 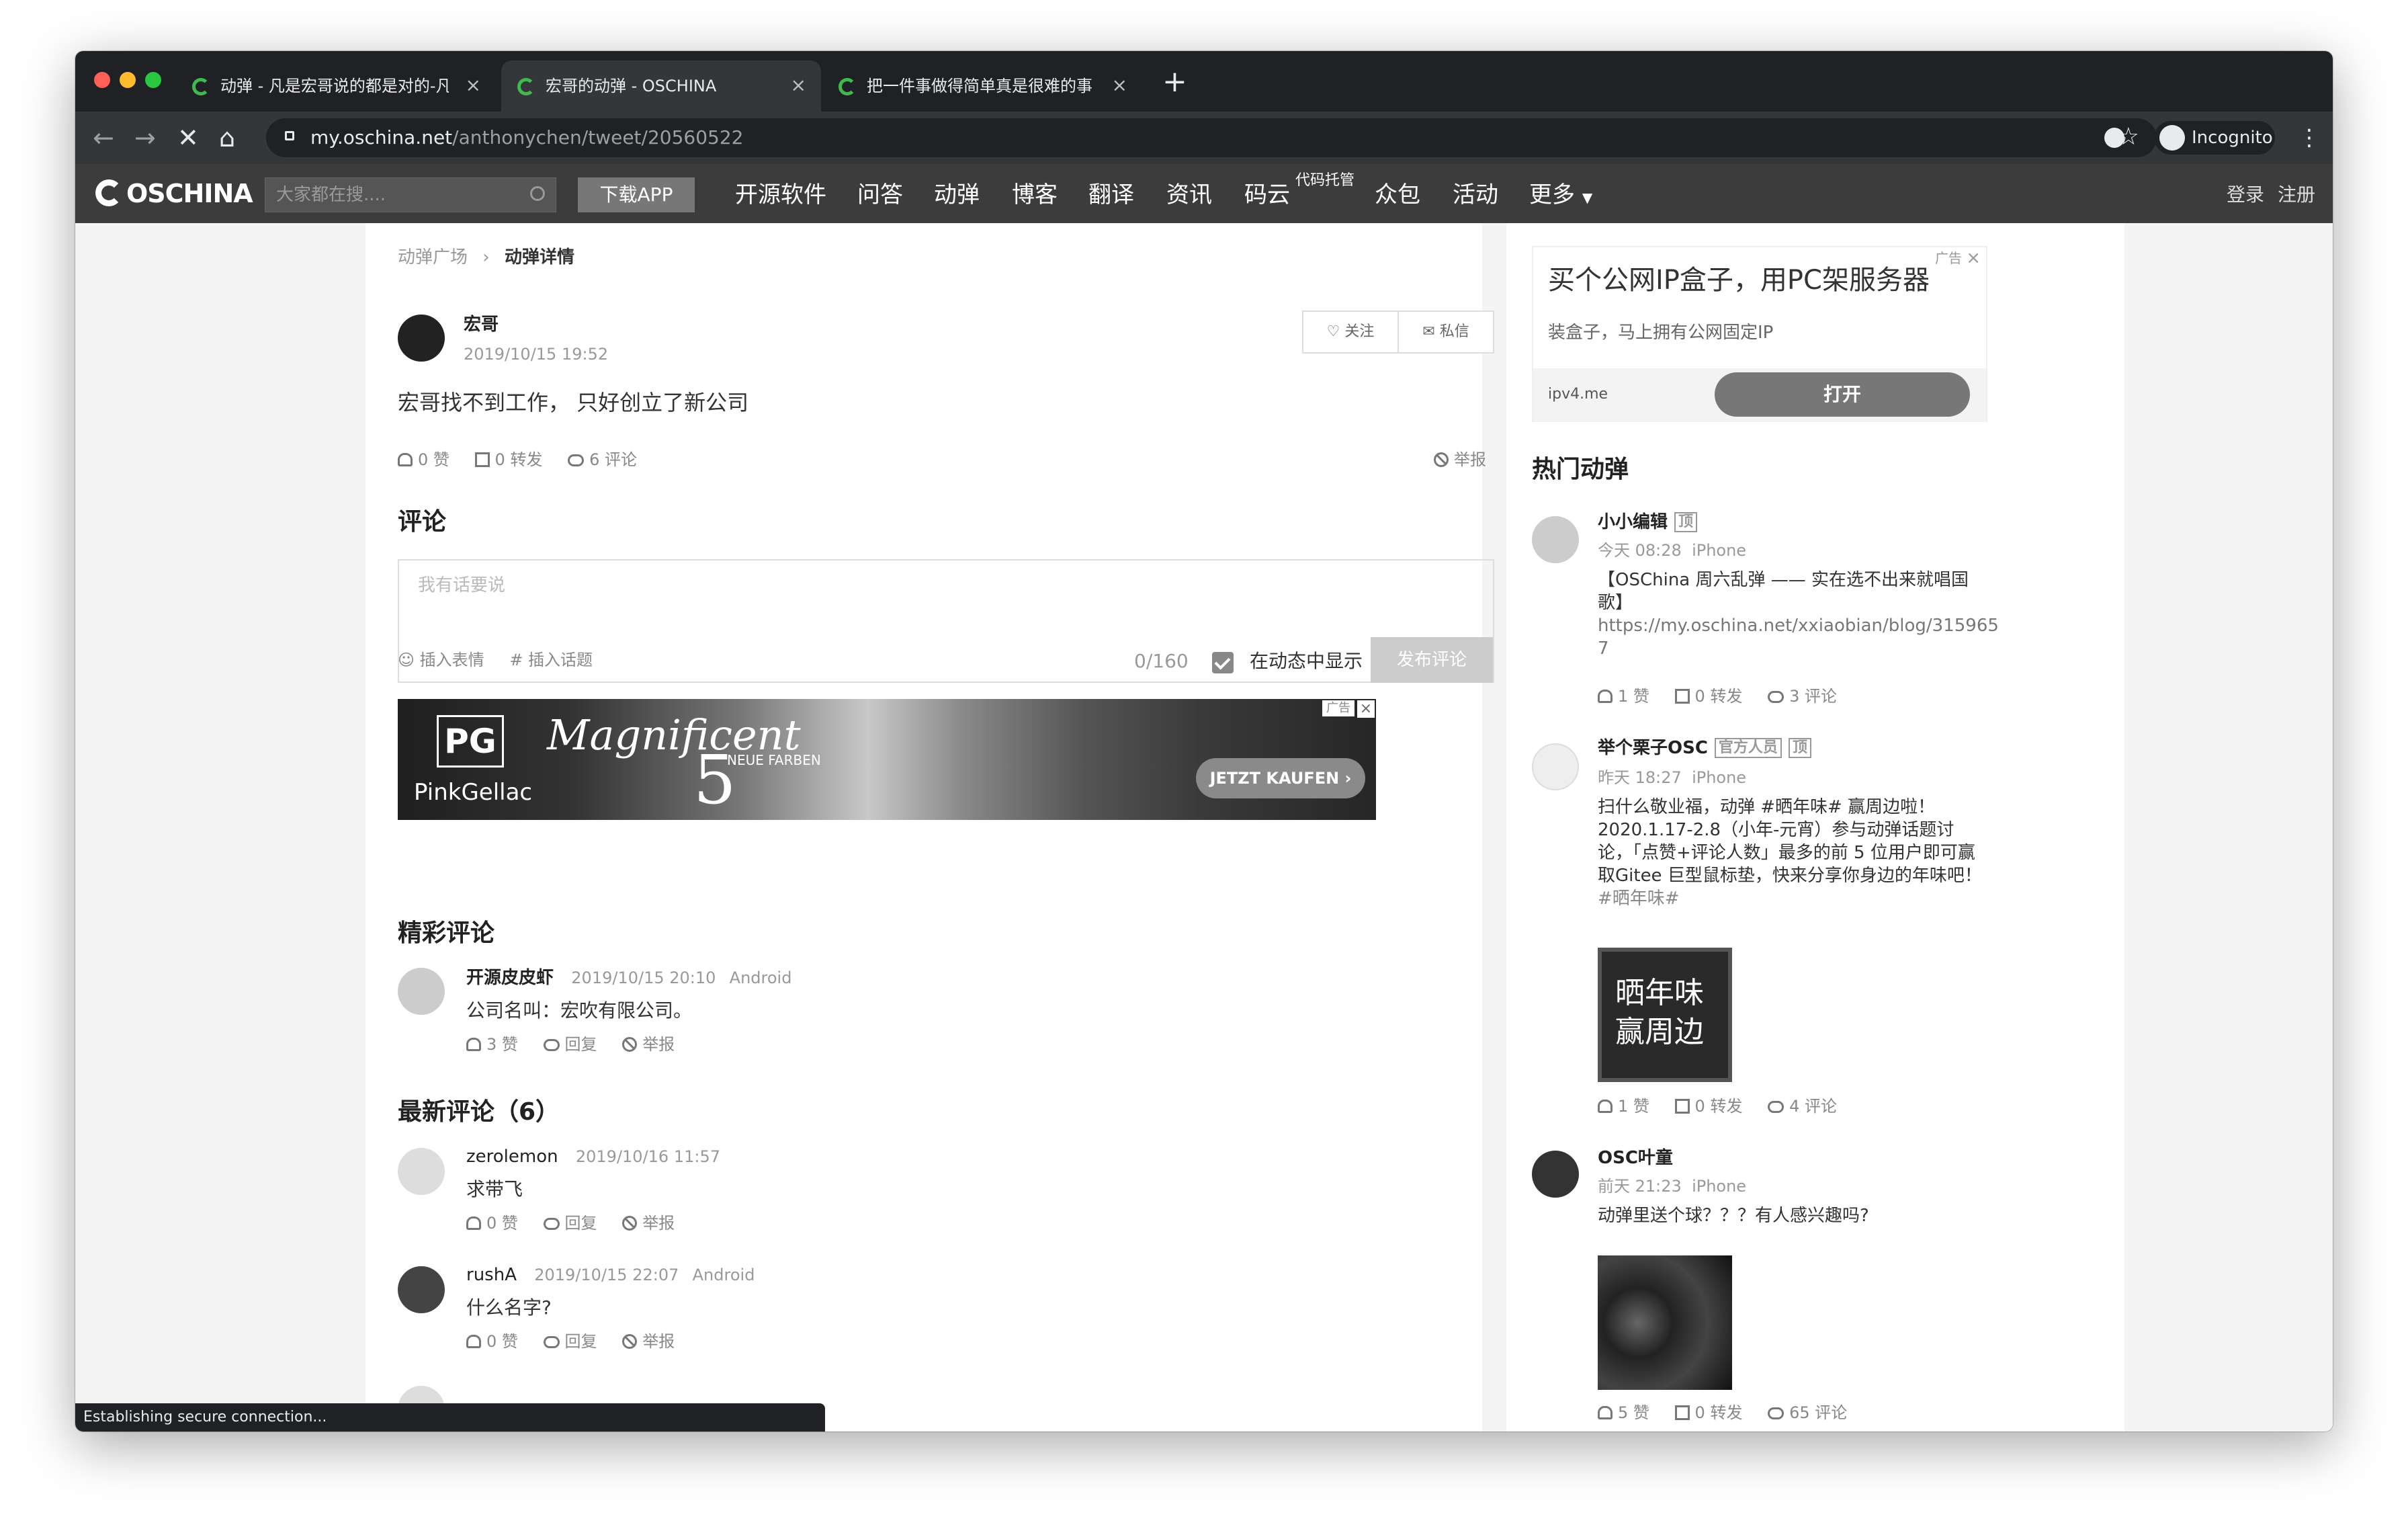 I want to click on tab-title: 动弹 - 凡是宏哥说的都是对的-凡, so click(x=334, y=86).